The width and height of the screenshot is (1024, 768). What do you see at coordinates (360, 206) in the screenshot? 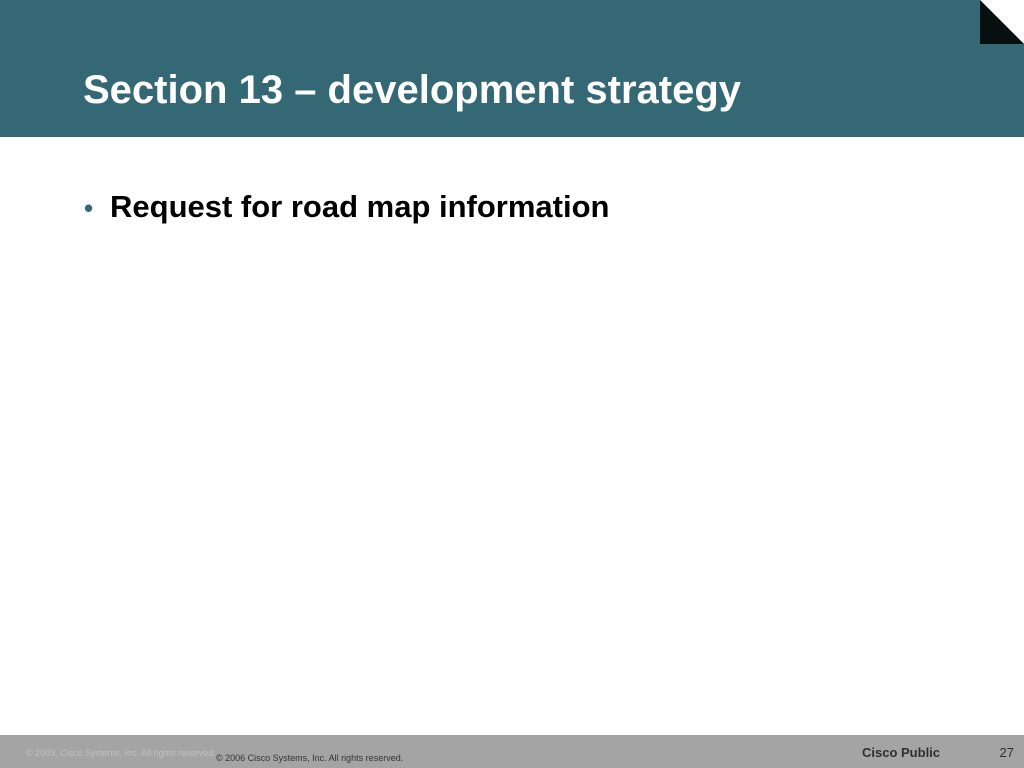
I see `bullet-text: Request for road map information` at bounding box center [360, 206].